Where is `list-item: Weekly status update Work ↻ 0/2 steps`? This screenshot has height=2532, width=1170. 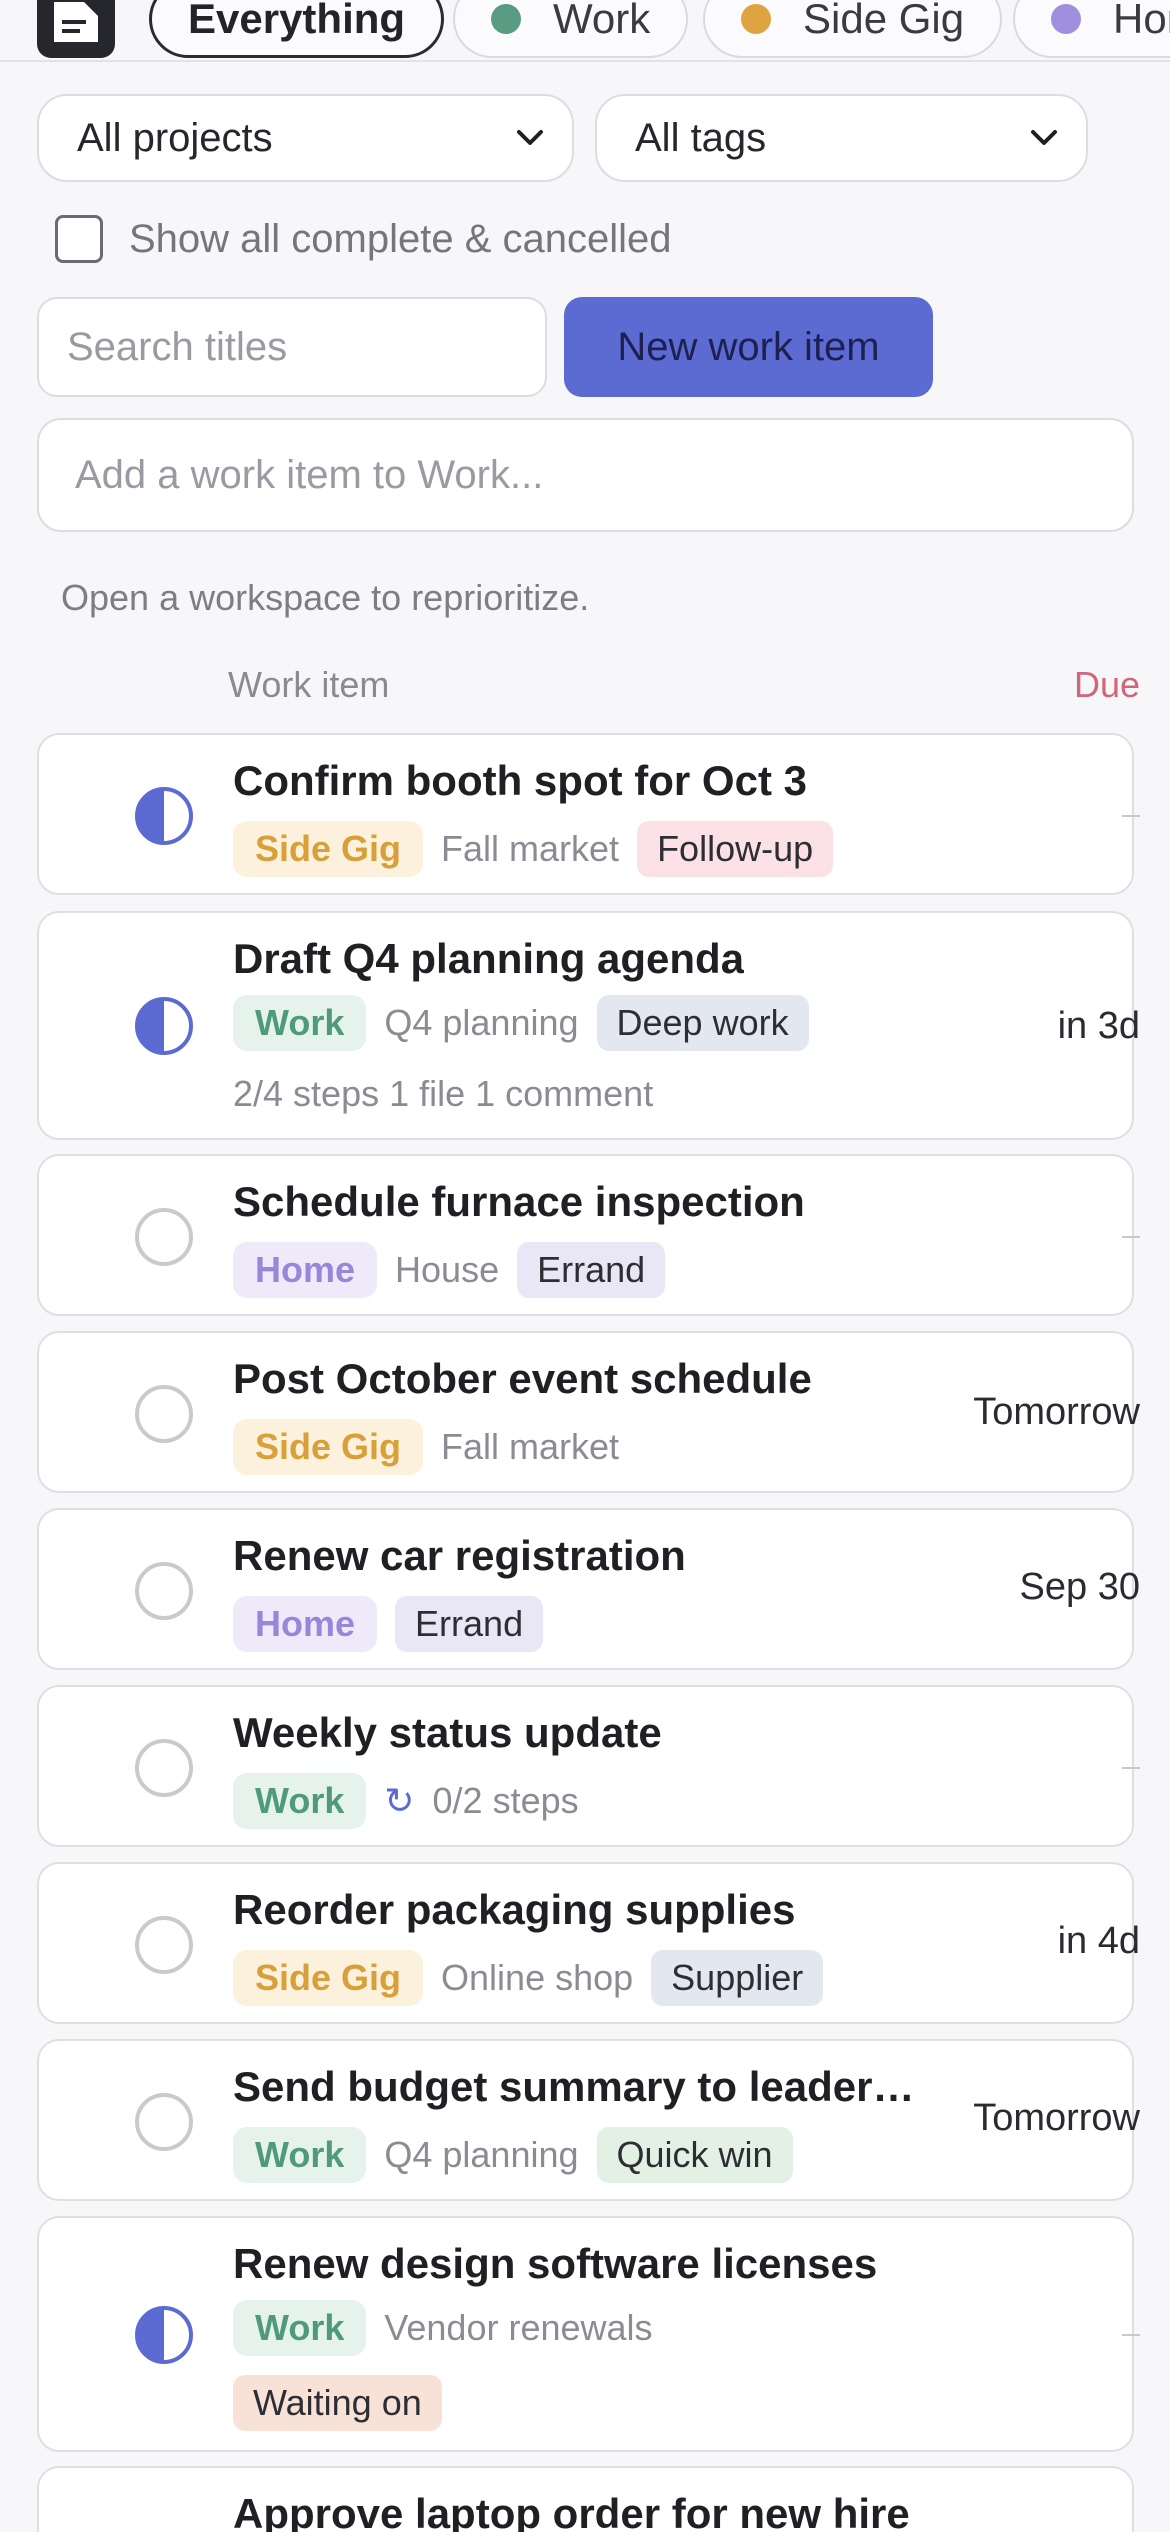
list-item: Weekly status update Work ↻ 0/2 steps is located at coordinates (588, 1766).